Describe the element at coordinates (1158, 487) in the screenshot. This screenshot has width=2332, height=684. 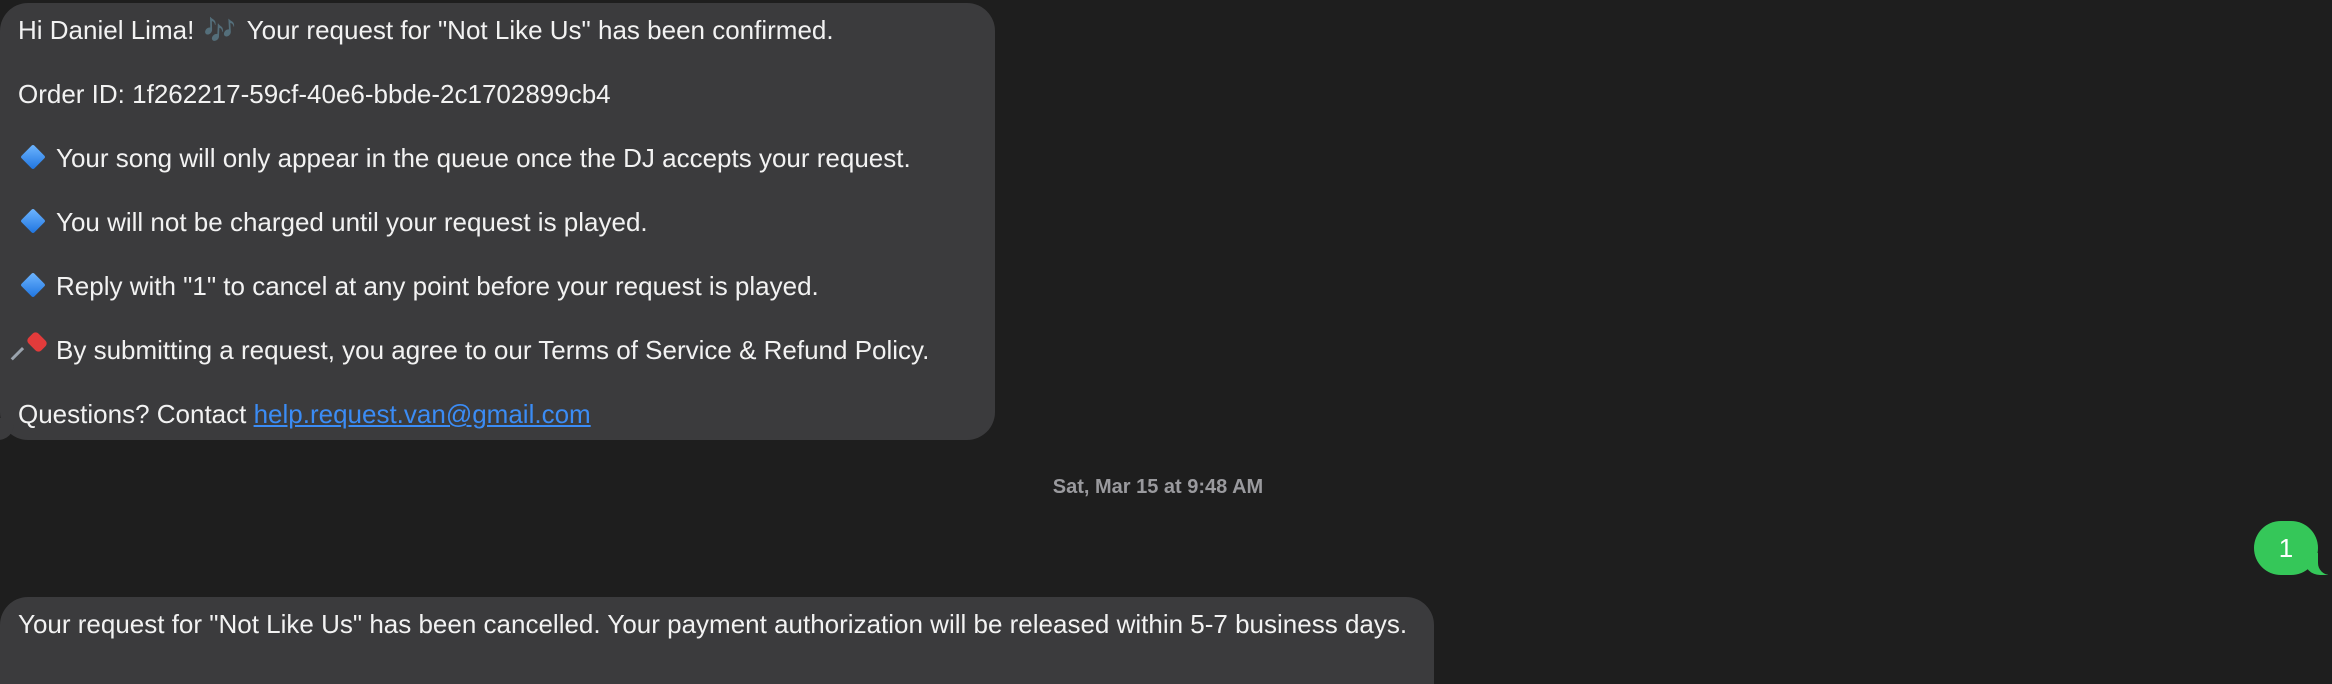
I see `message-timestamp: Sat, Mar 15 at 9:48 AM` at that location.